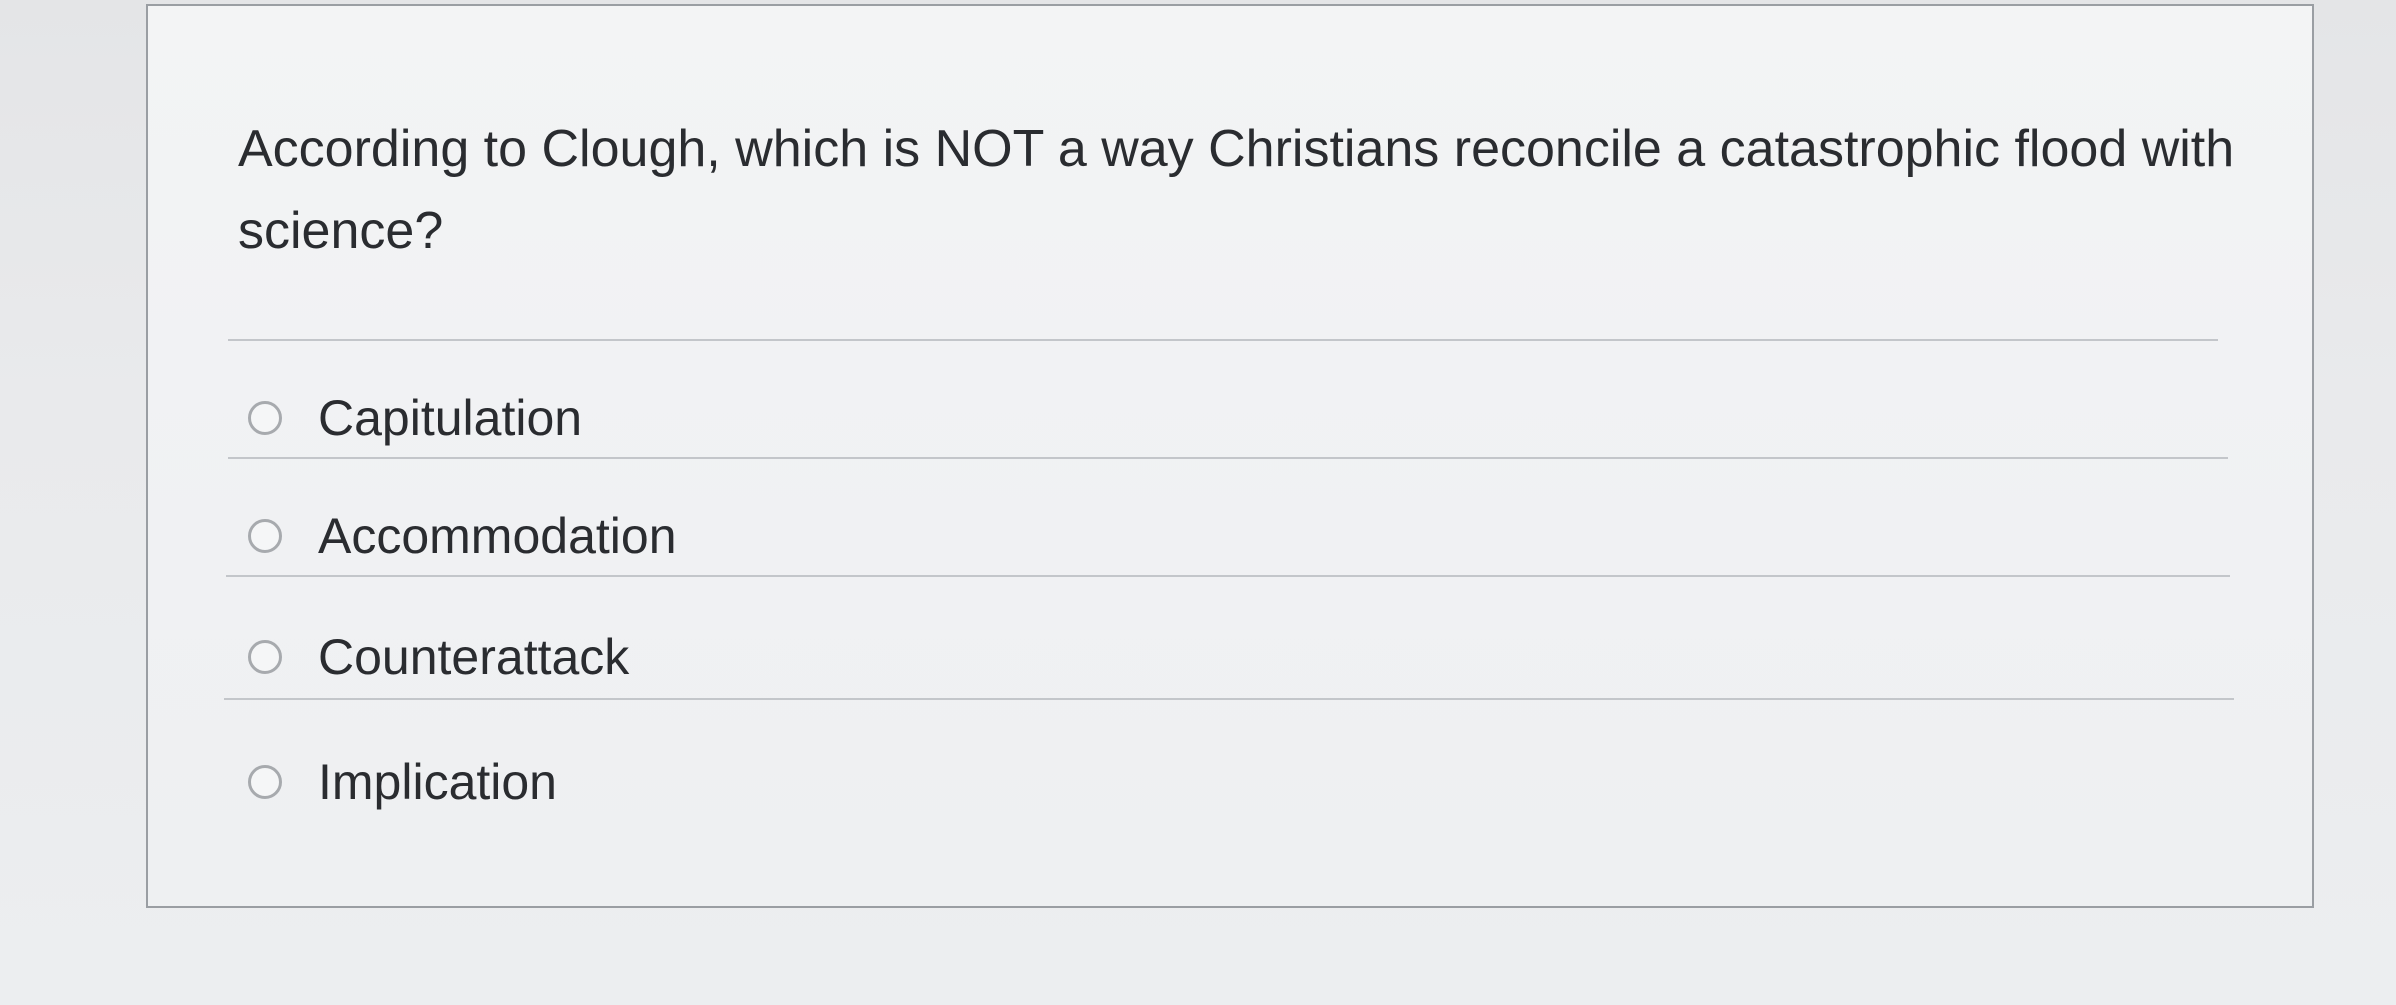 The width and height of the screenshot is (2396, 1005). I want to click on option-label: Capitulation, so click(450, 418).